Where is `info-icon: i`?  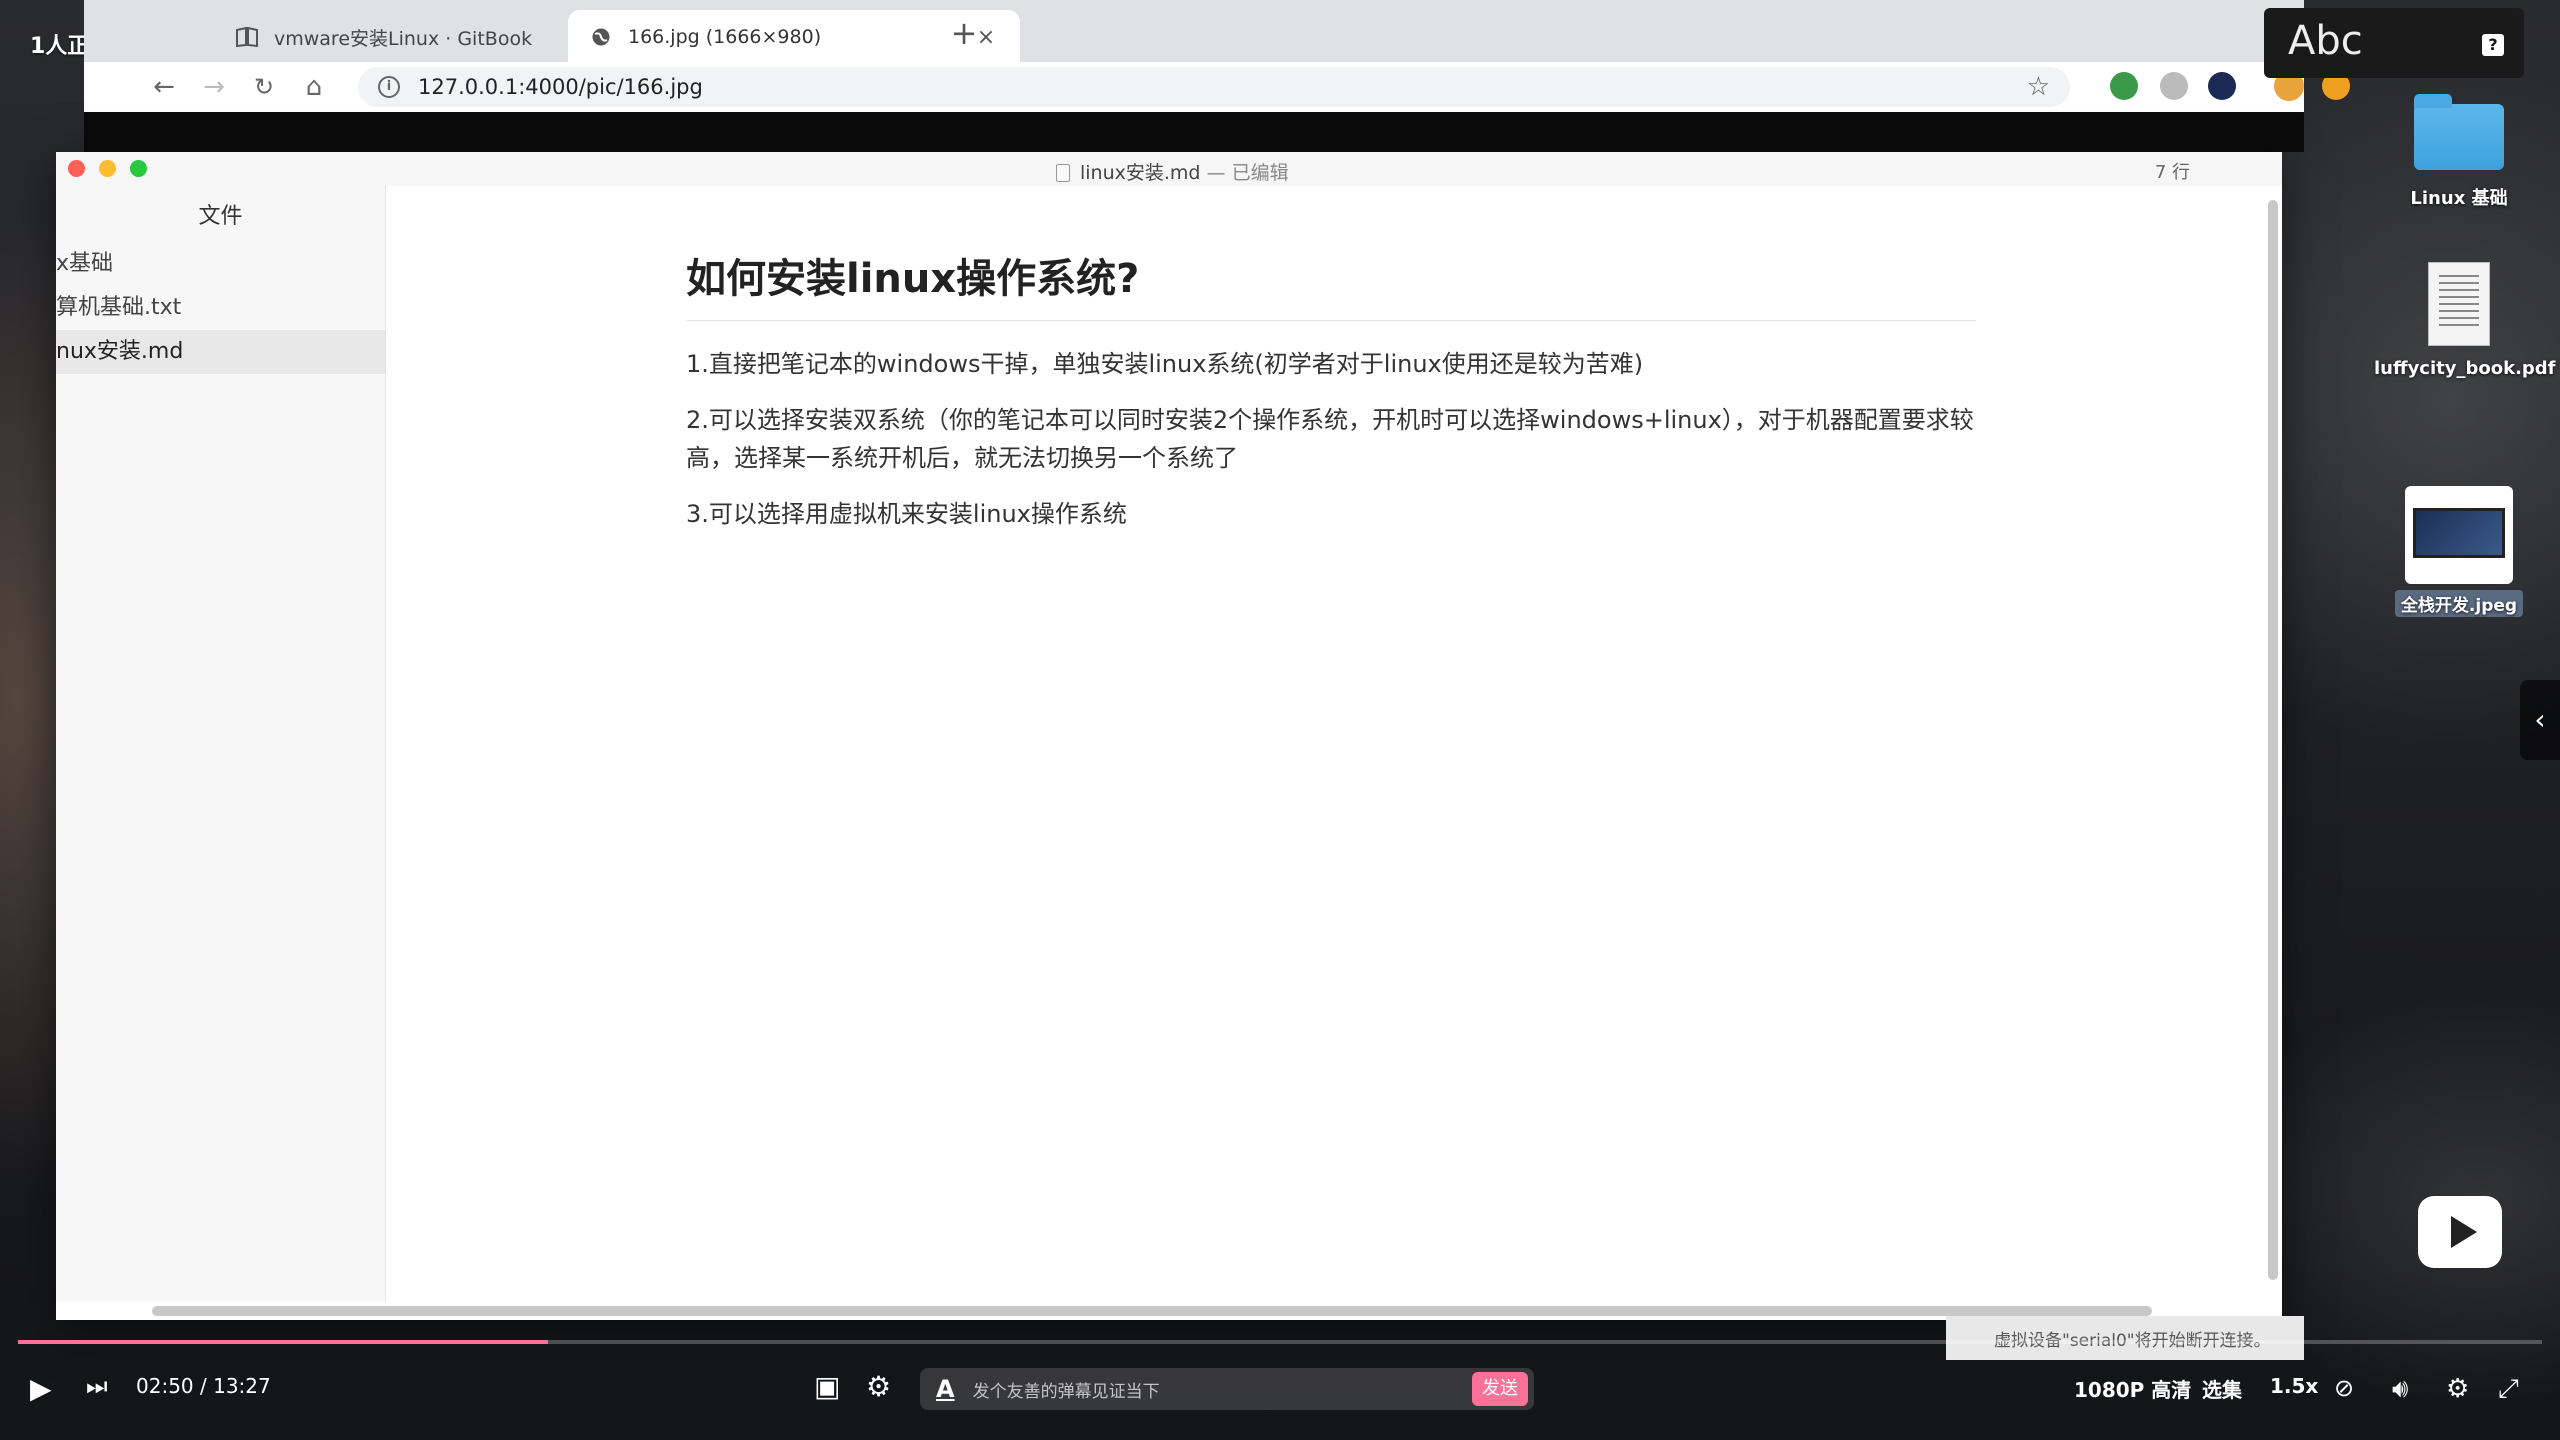 info-icon: i is located at coordinates (389, 87).